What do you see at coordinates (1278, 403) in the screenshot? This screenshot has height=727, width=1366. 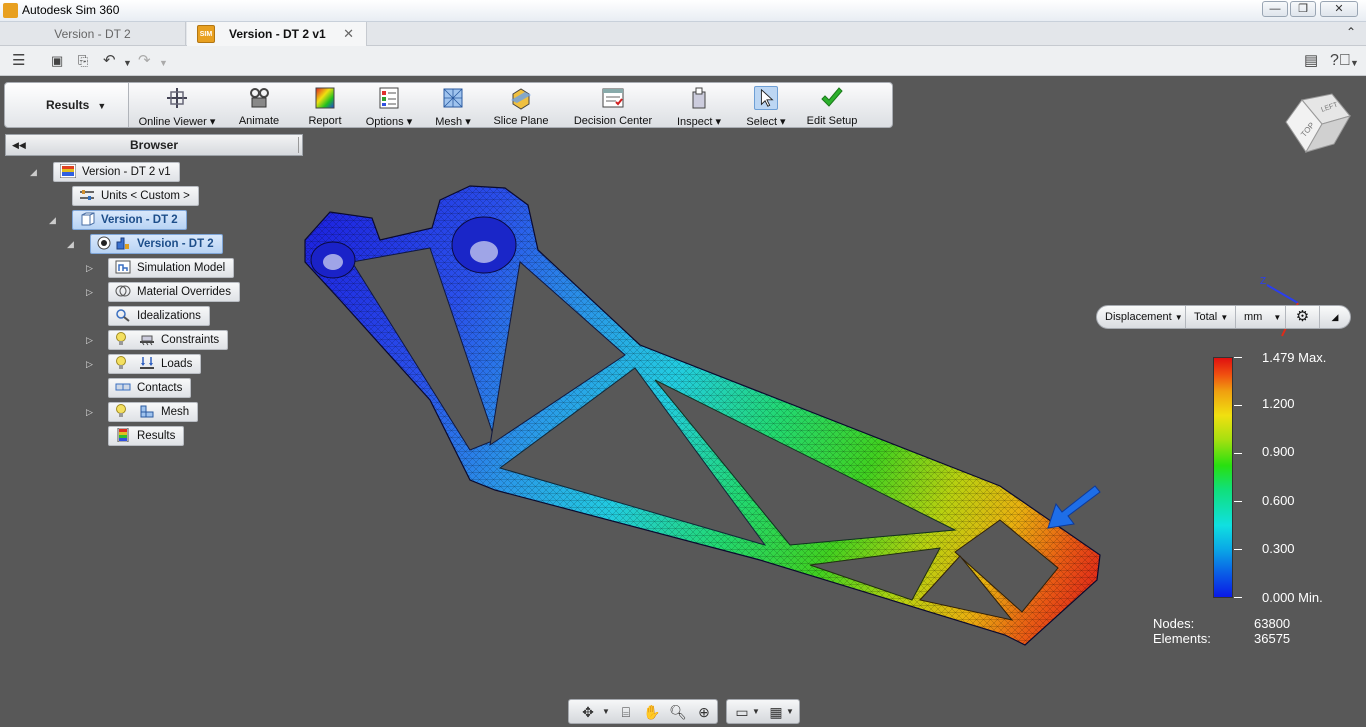 I see `scale-label-1200: 1.200` at bounding box center [1278, 403].